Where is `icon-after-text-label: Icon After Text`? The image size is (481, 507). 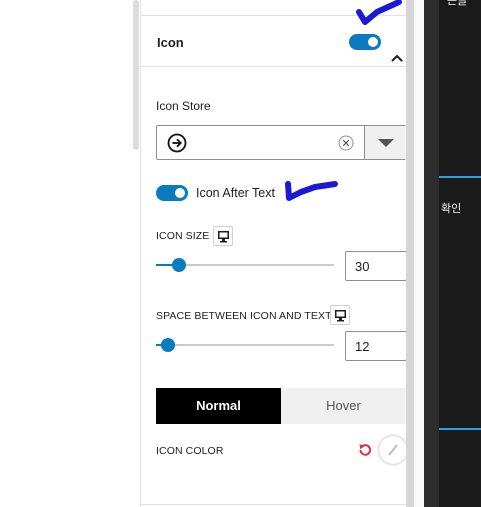
icon-after-text-label: Icon After Text is located at coordinates (235, 193).